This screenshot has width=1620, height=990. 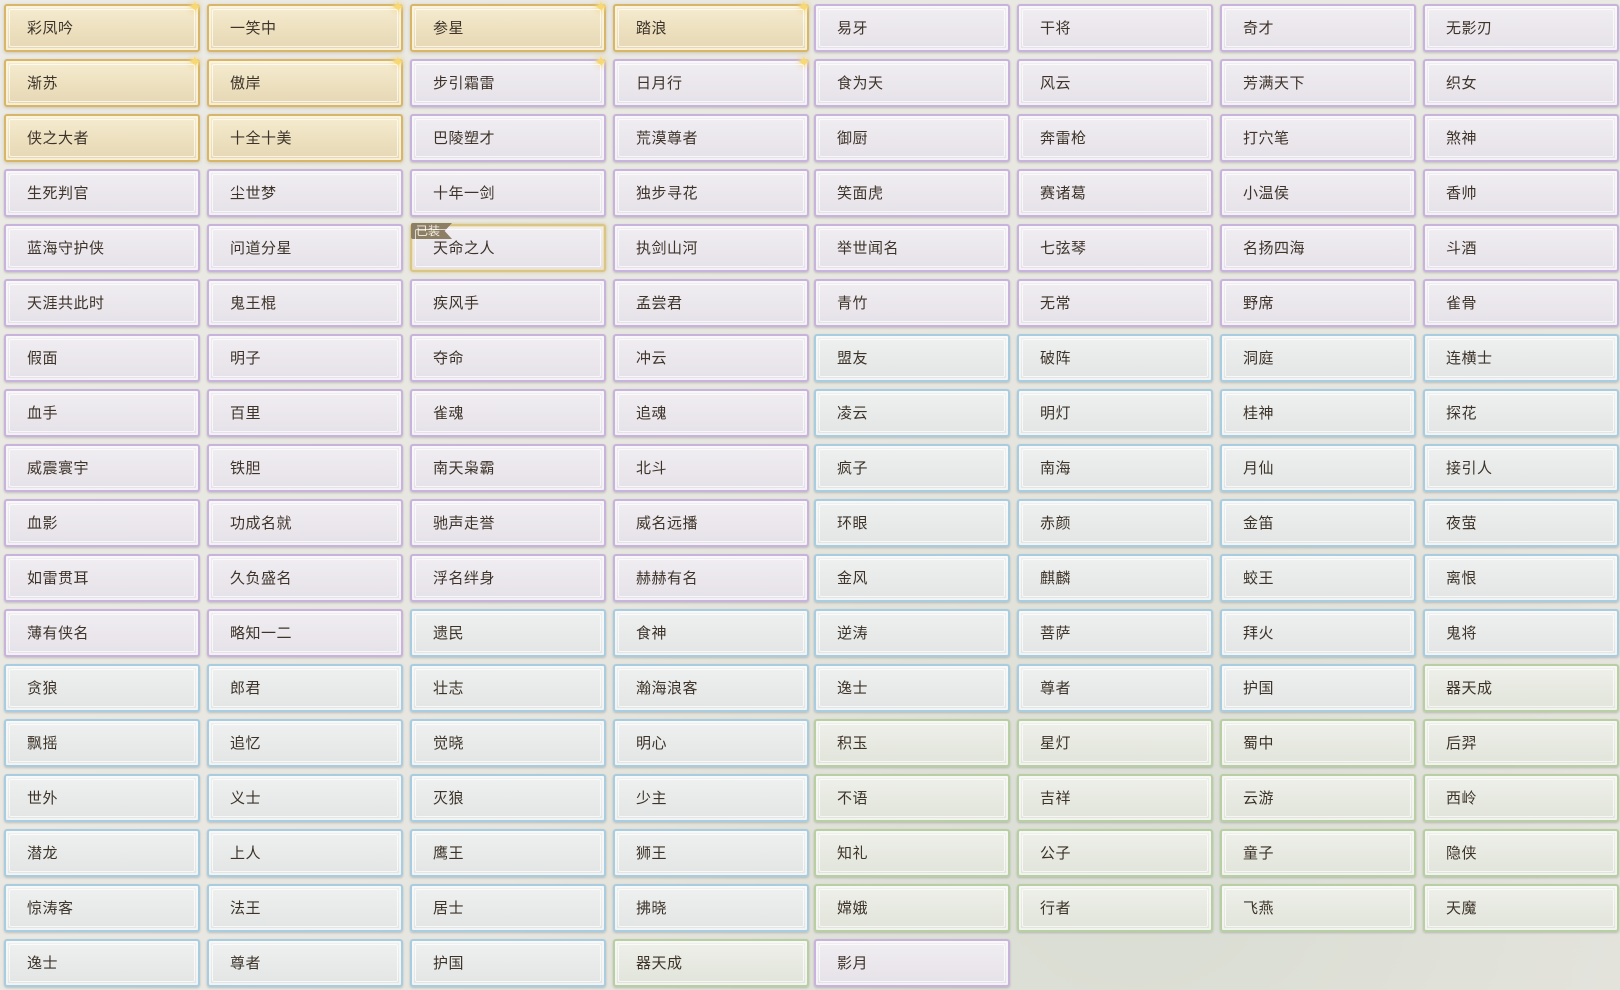 I want to click on title-tile: 假面, so click(x=102, y=358).